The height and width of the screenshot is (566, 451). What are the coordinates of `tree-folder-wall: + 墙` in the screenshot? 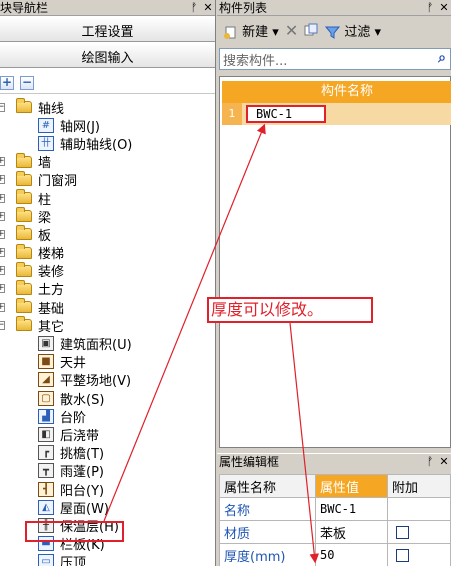 It's located at (107, 161).